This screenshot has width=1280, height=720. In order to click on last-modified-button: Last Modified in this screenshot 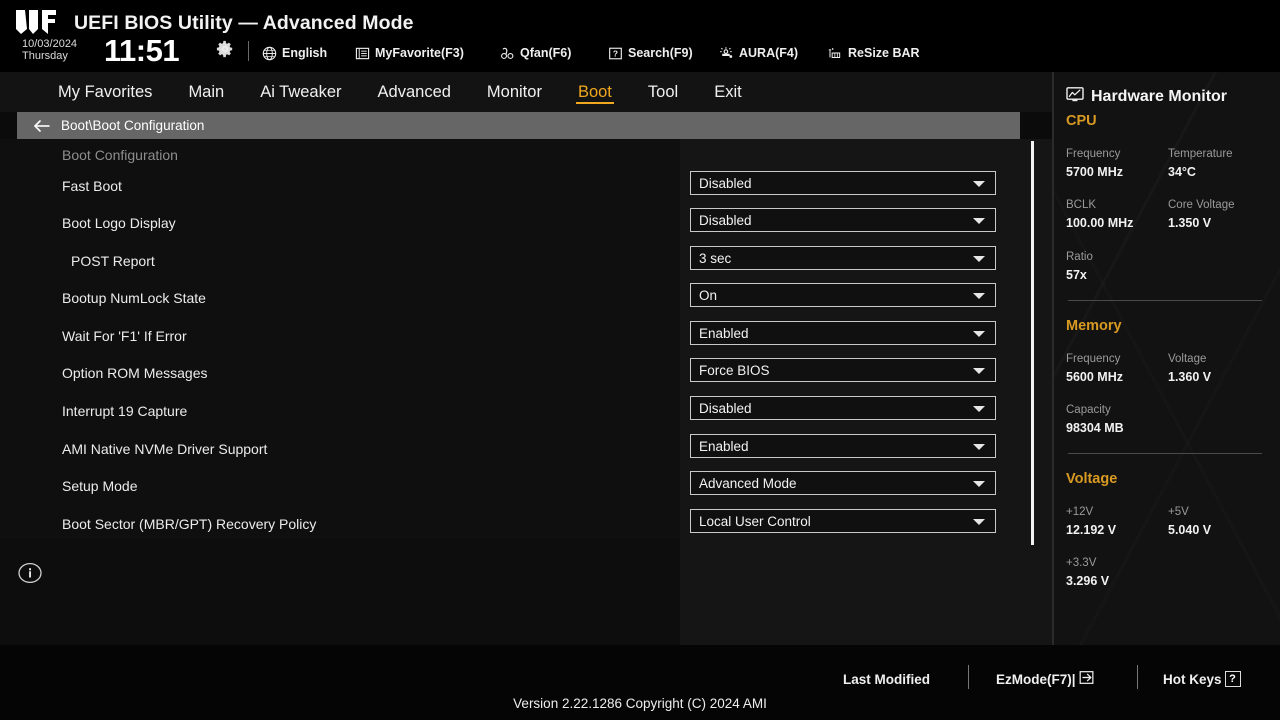, I will do `click(886, 679)`.